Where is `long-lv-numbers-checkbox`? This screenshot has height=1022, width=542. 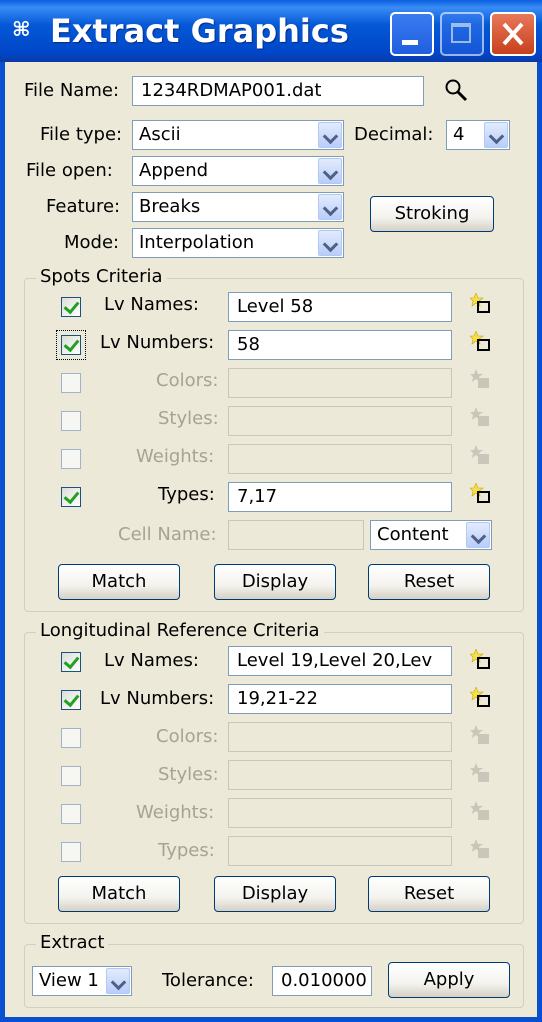 long-lv-numbers-checkbox is located at coordinates (71, 700).